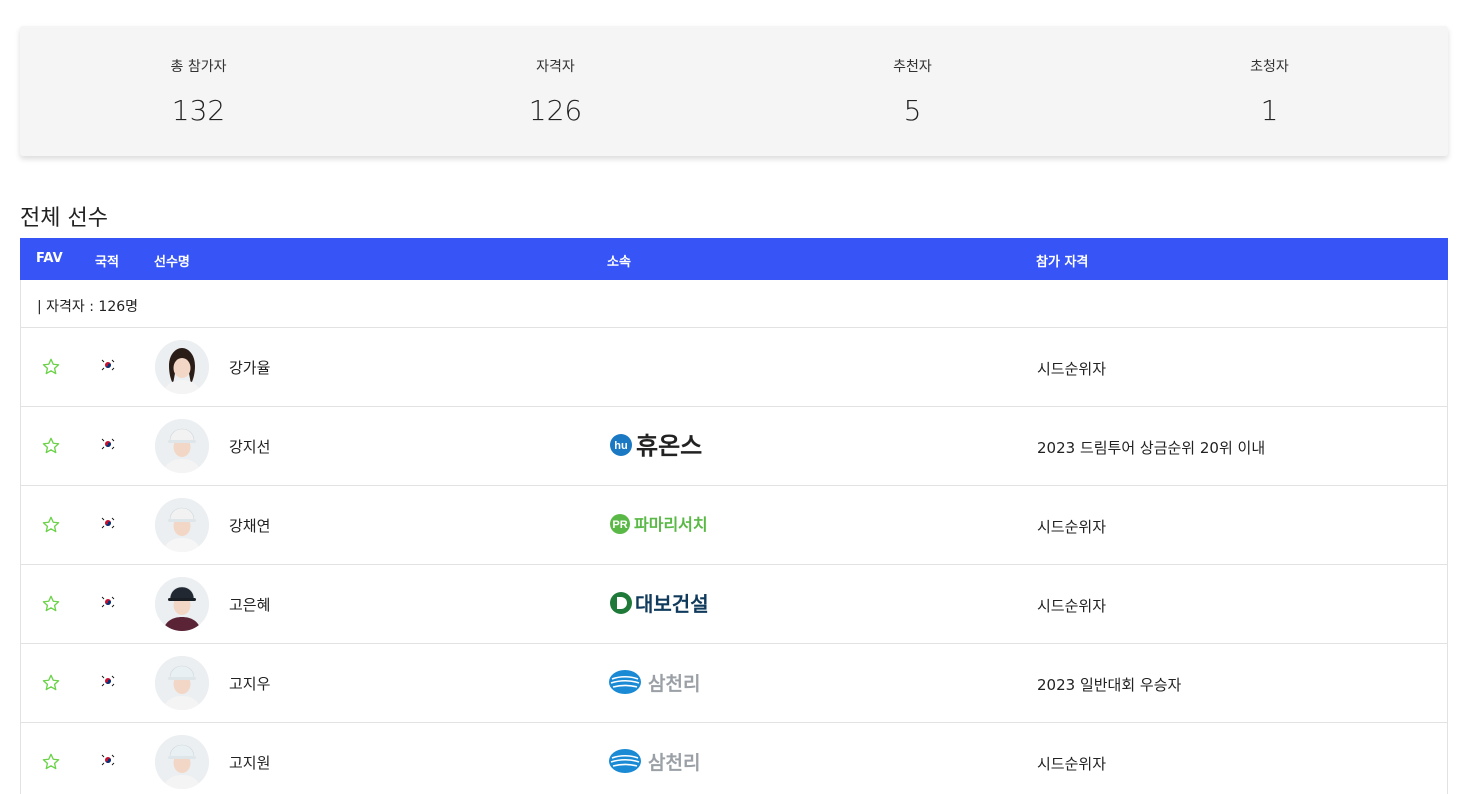 The image size is (1457, 794). I want to click on player-name: 강채연, so click(249, 525).